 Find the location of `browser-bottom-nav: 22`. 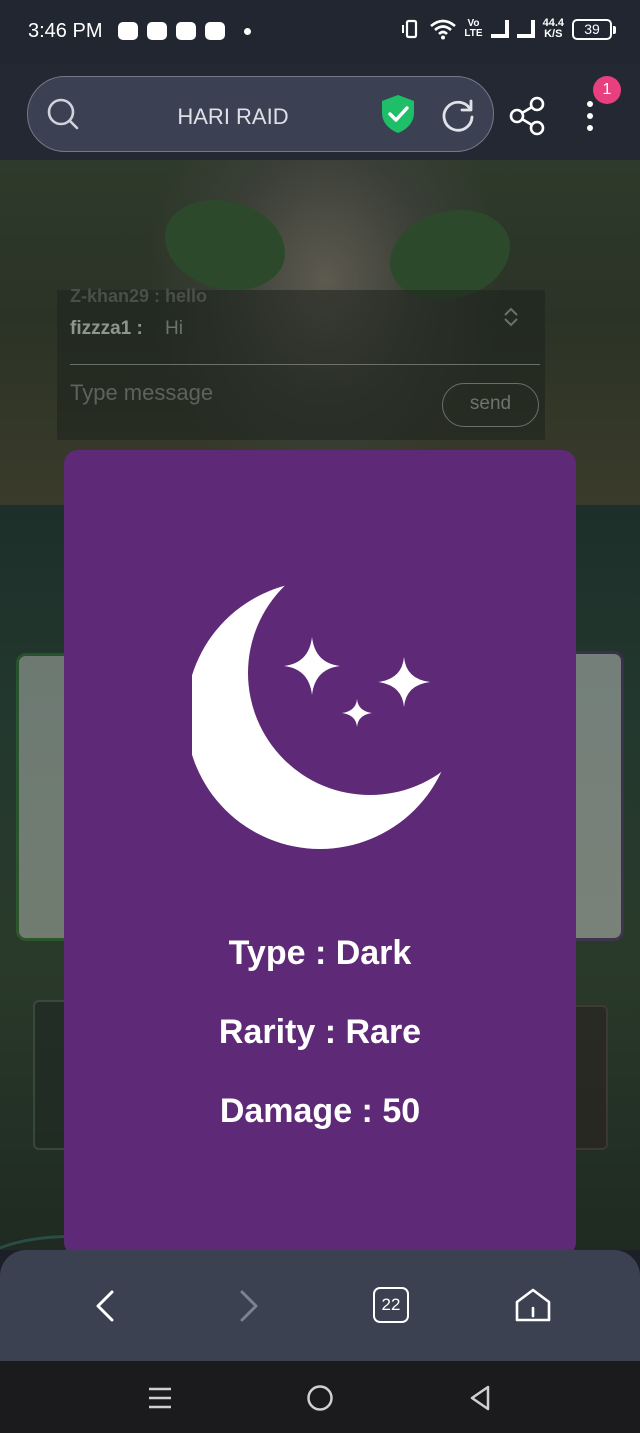

browser-bottom-nav: 22 is located at coordinates (320, 1305).